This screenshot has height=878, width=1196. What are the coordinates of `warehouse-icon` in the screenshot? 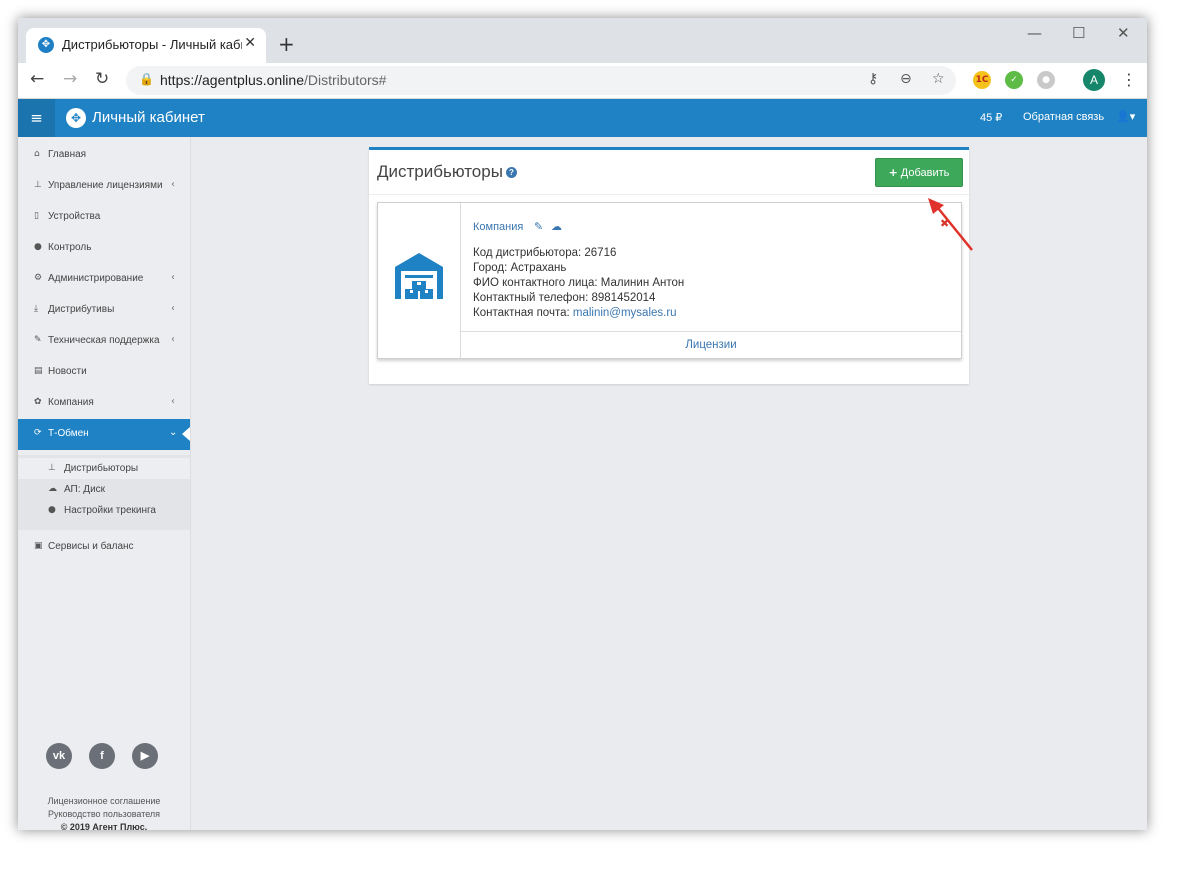 It's located at (419, 276).